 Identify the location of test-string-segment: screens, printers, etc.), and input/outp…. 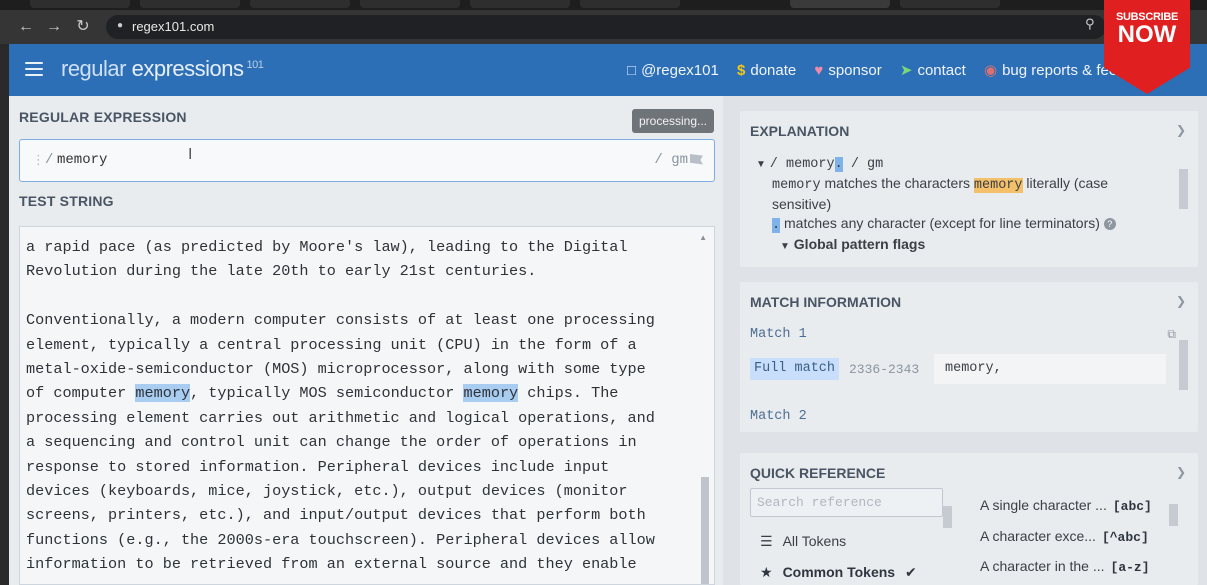
(336, 515).